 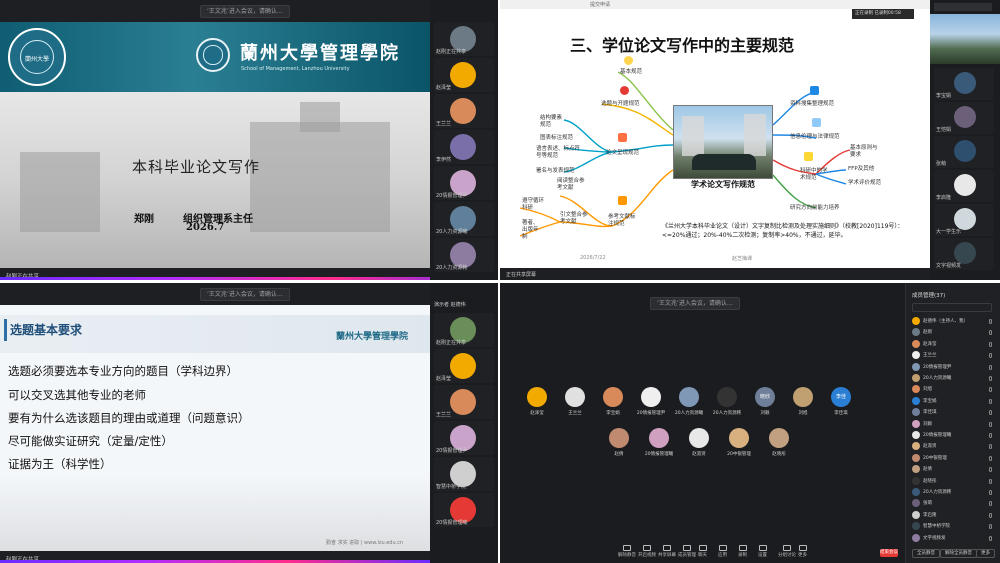 What do you see at coordinates (952, 344) in the screenshot?
I see `member-row: 赵泽莹` at bounding box center [952, 344].